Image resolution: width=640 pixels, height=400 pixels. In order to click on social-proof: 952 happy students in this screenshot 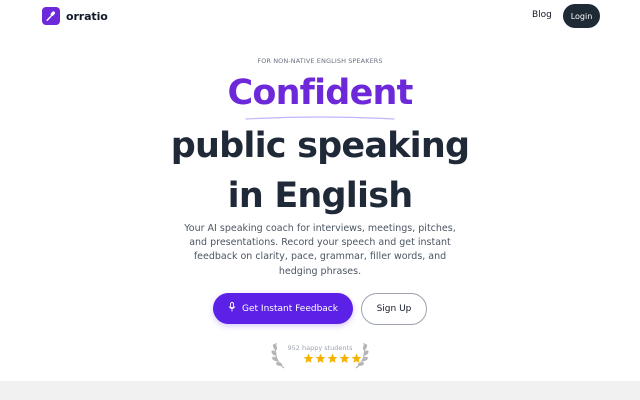, I will do `click(320, 355)`.